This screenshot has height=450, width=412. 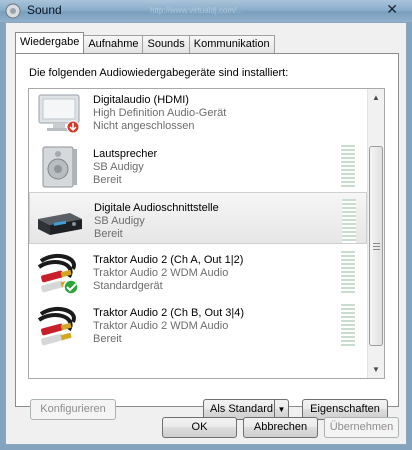 I want to click on apply-button: Übernehmen, so click(x=361, y=427).